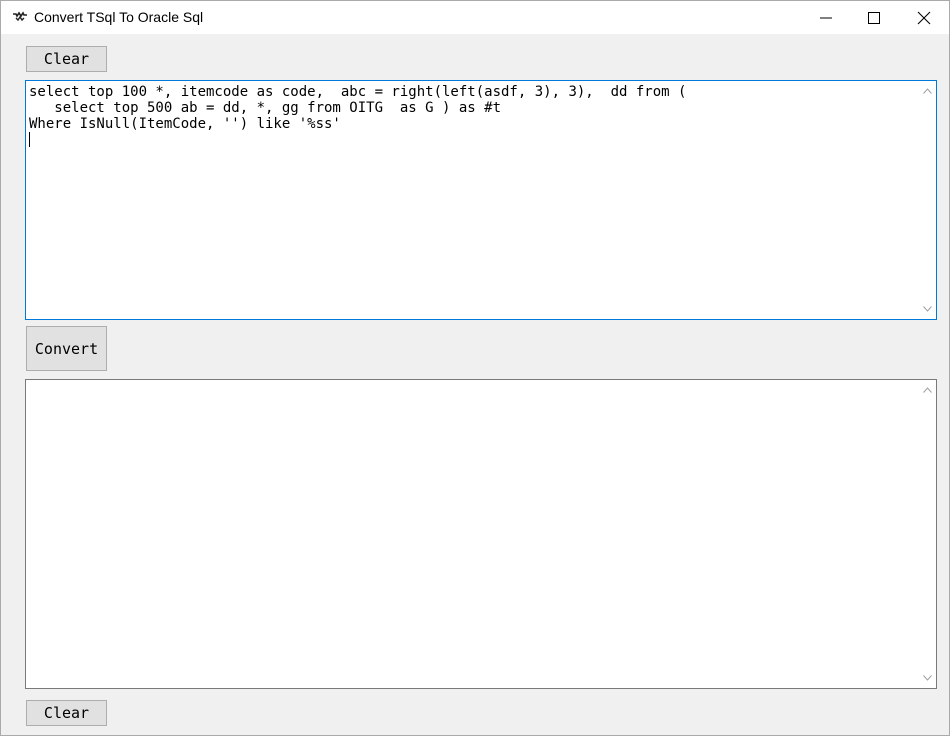  I want to click on convert-button: Convert, so click(66, 348).